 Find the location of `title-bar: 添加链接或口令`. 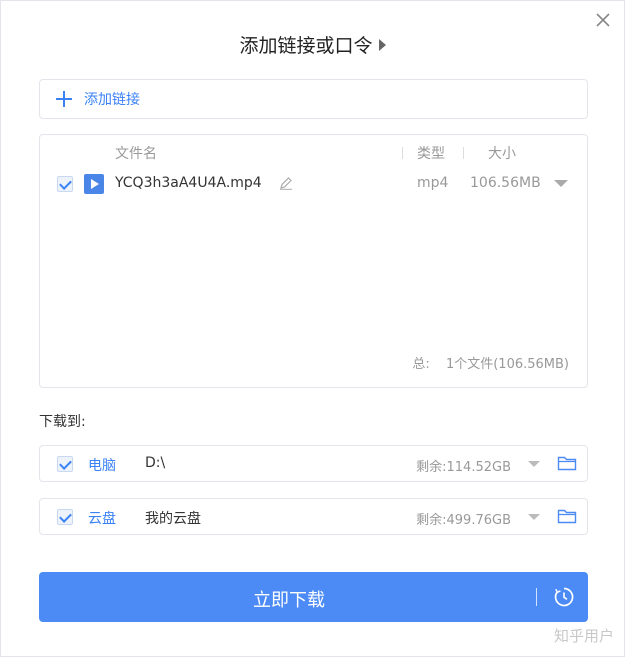

title-bar: 添加链接或口令 is located at coordinates (312, 44).